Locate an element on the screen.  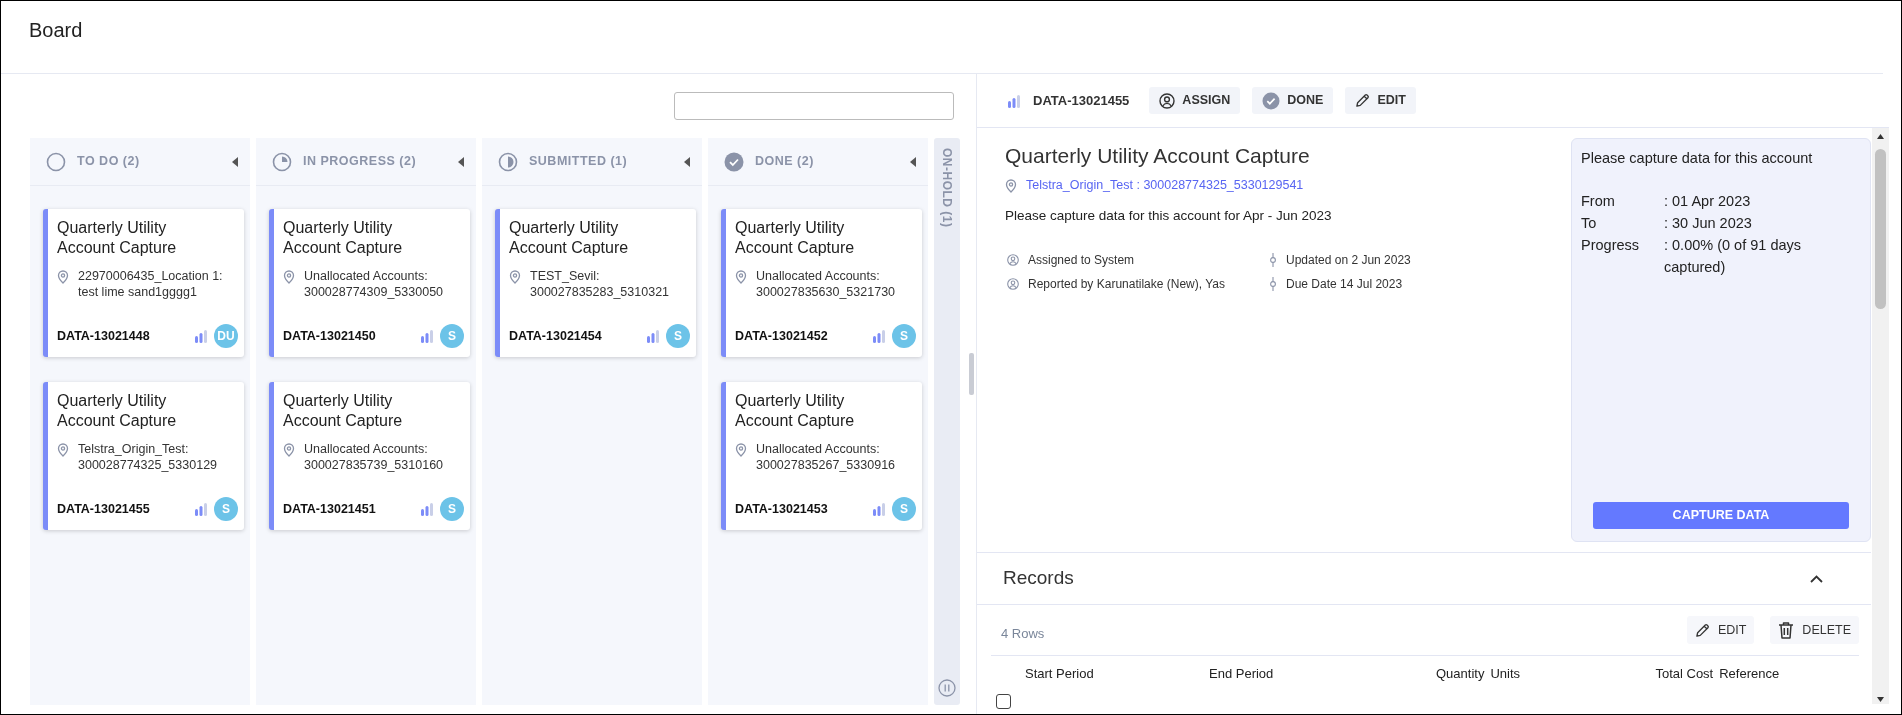
pencil-icon is located at coordinates (1702, 630).